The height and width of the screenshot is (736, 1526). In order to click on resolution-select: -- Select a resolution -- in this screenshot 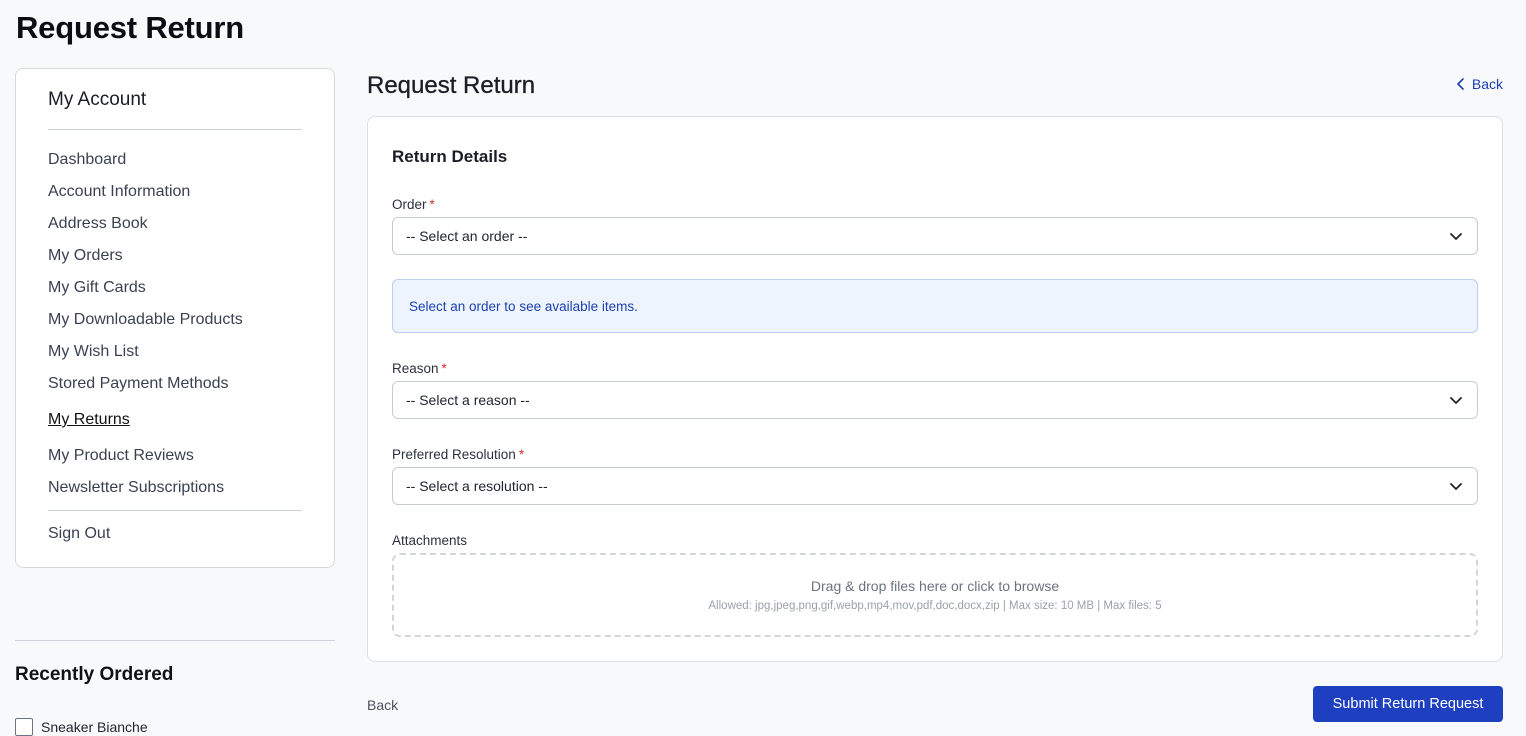, I will do `click(935, 486)`.